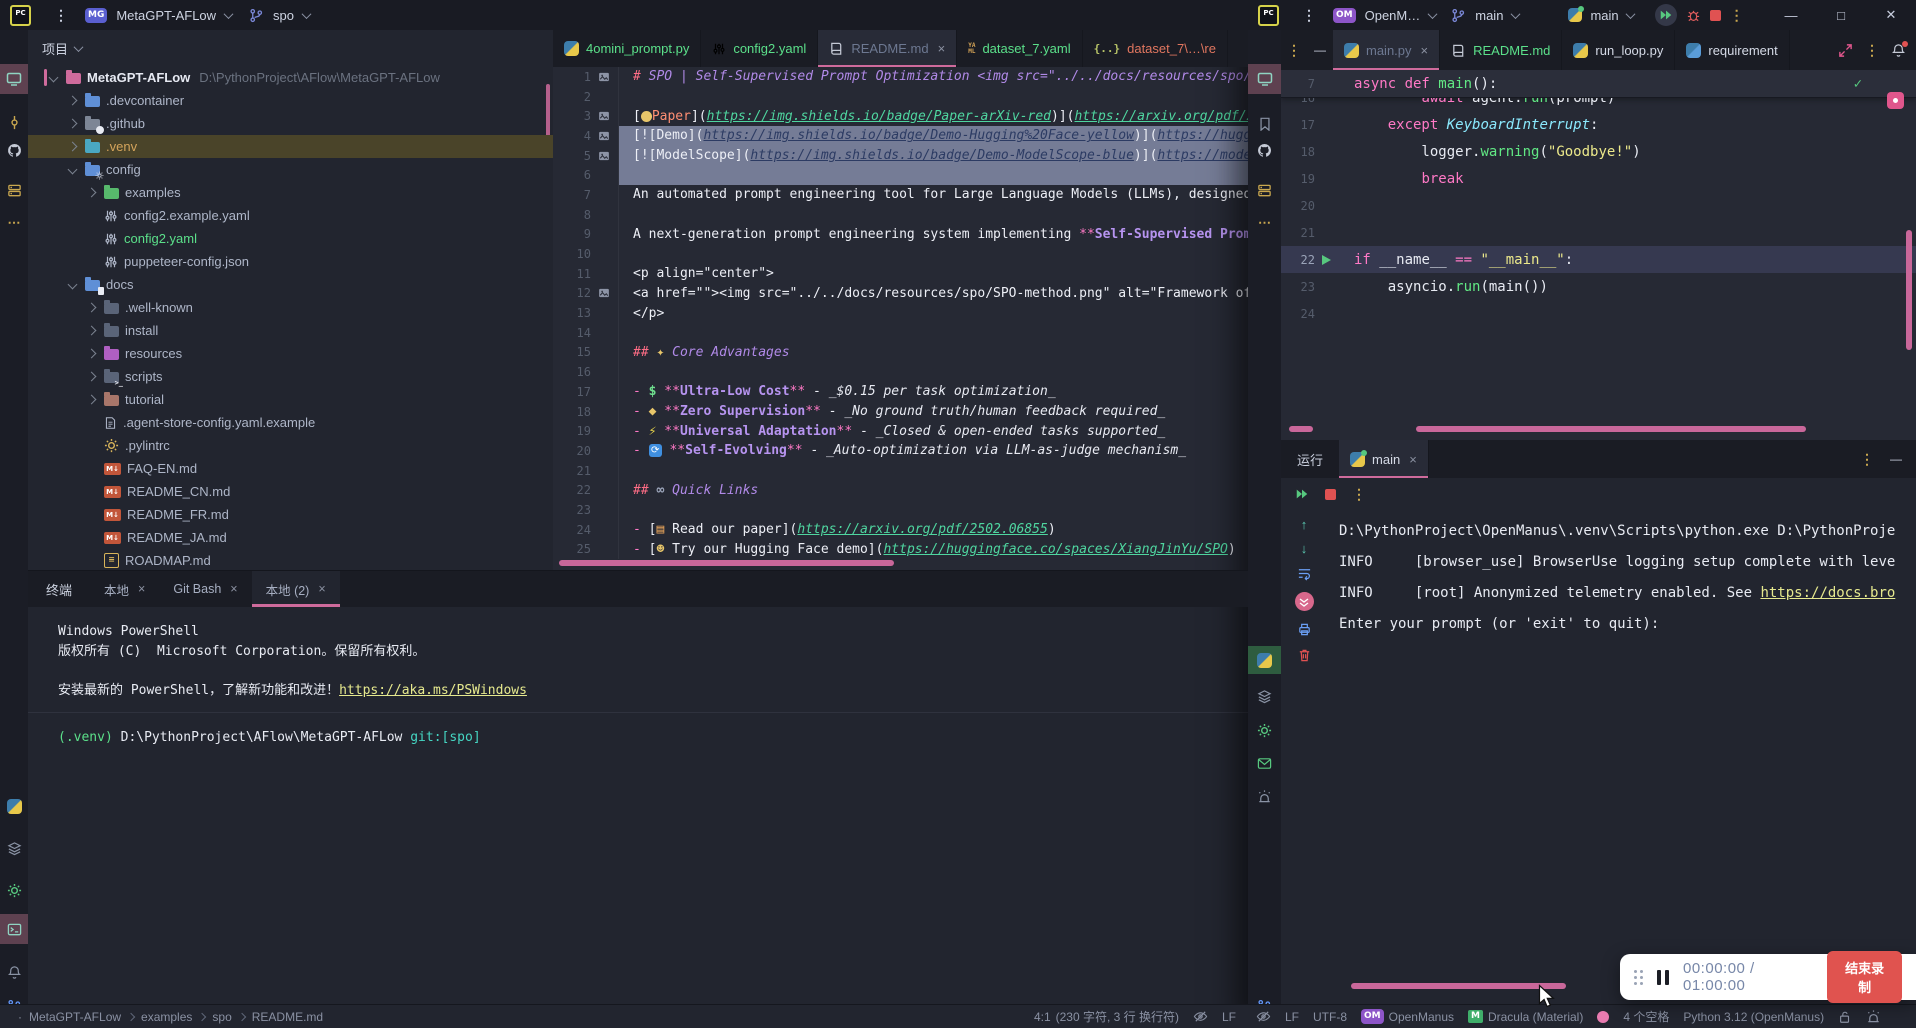 The image size is (1916, 1028). What do you see at coordinates (1737, 15) in the screenshot?
I see `run-more-icon: ⋮` at bounding box center [1737, 15].